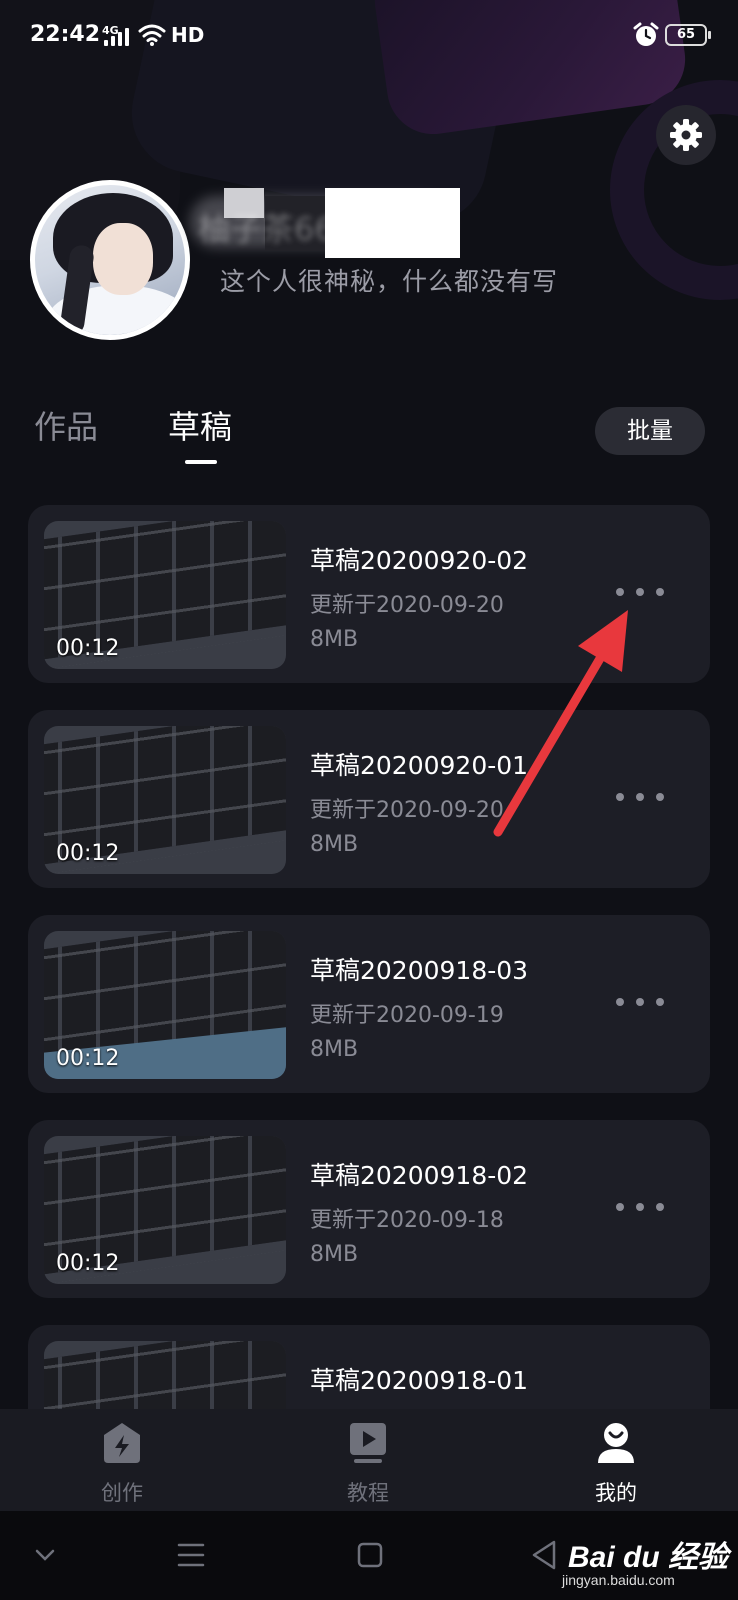 The image size is (738, 1600). What do you see at coordinates (368, 1443) in the screenshot?
I see `tutorial-icon` at bounding box center [368, 1443].